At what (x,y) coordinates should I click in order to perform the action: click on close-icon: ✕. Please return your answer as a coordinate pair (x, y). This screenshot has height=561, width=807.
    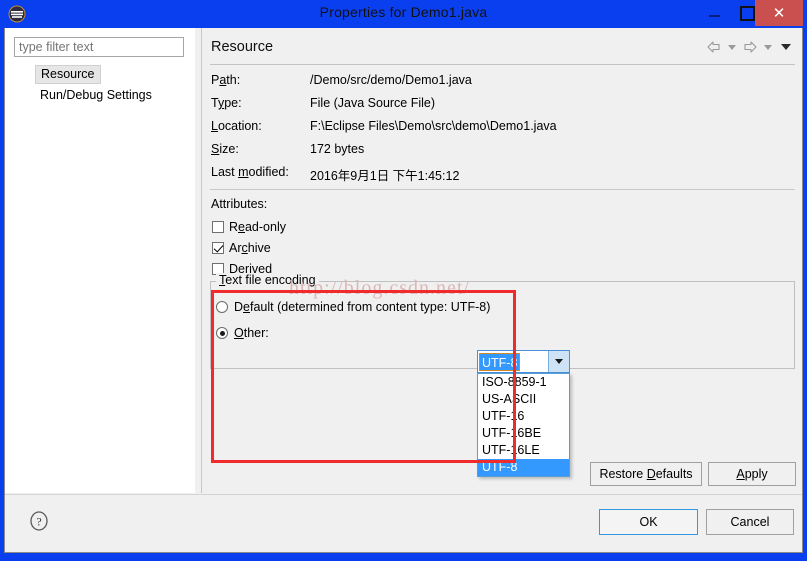
    Looking at the image, I should click on (779, 13).